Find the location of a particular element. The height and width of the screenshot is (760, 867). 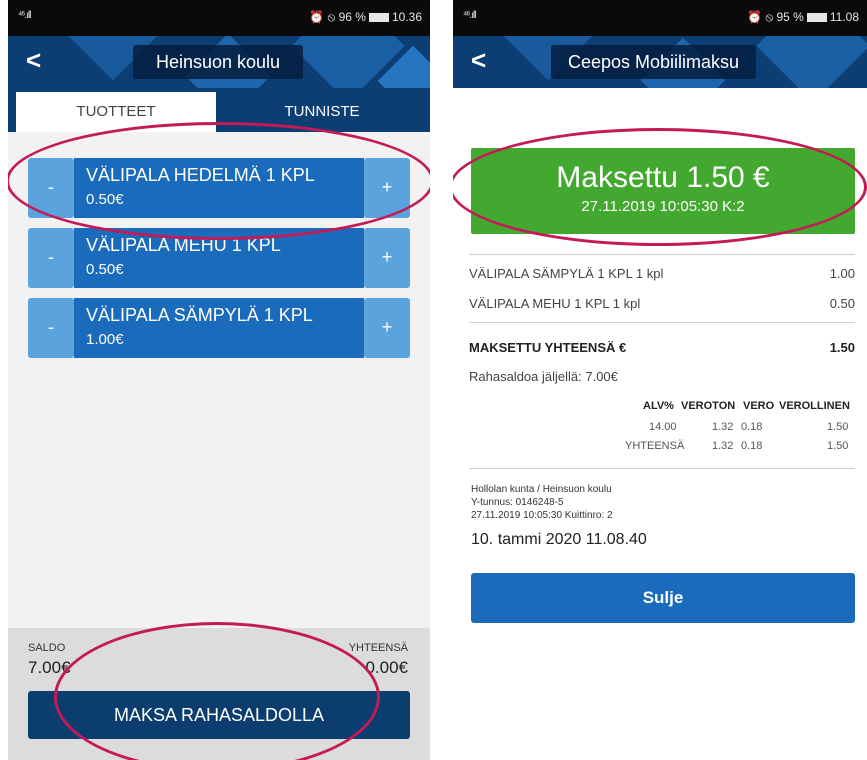

status-indicators: ⏰ ⦸ 96 % is located at coordinates (337, 17).